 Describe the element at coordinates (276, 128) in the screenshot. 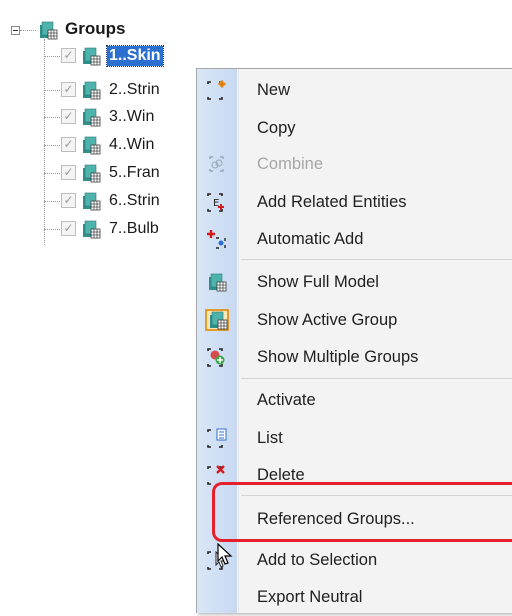

I see `menu-item-label: Copy` at that location.